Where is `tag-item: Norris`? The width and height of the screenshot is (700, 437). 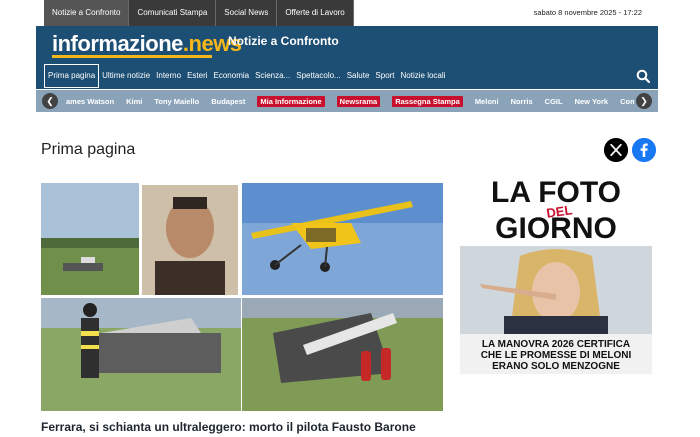
tag-item: Norris is located at coordinates (522, 101).